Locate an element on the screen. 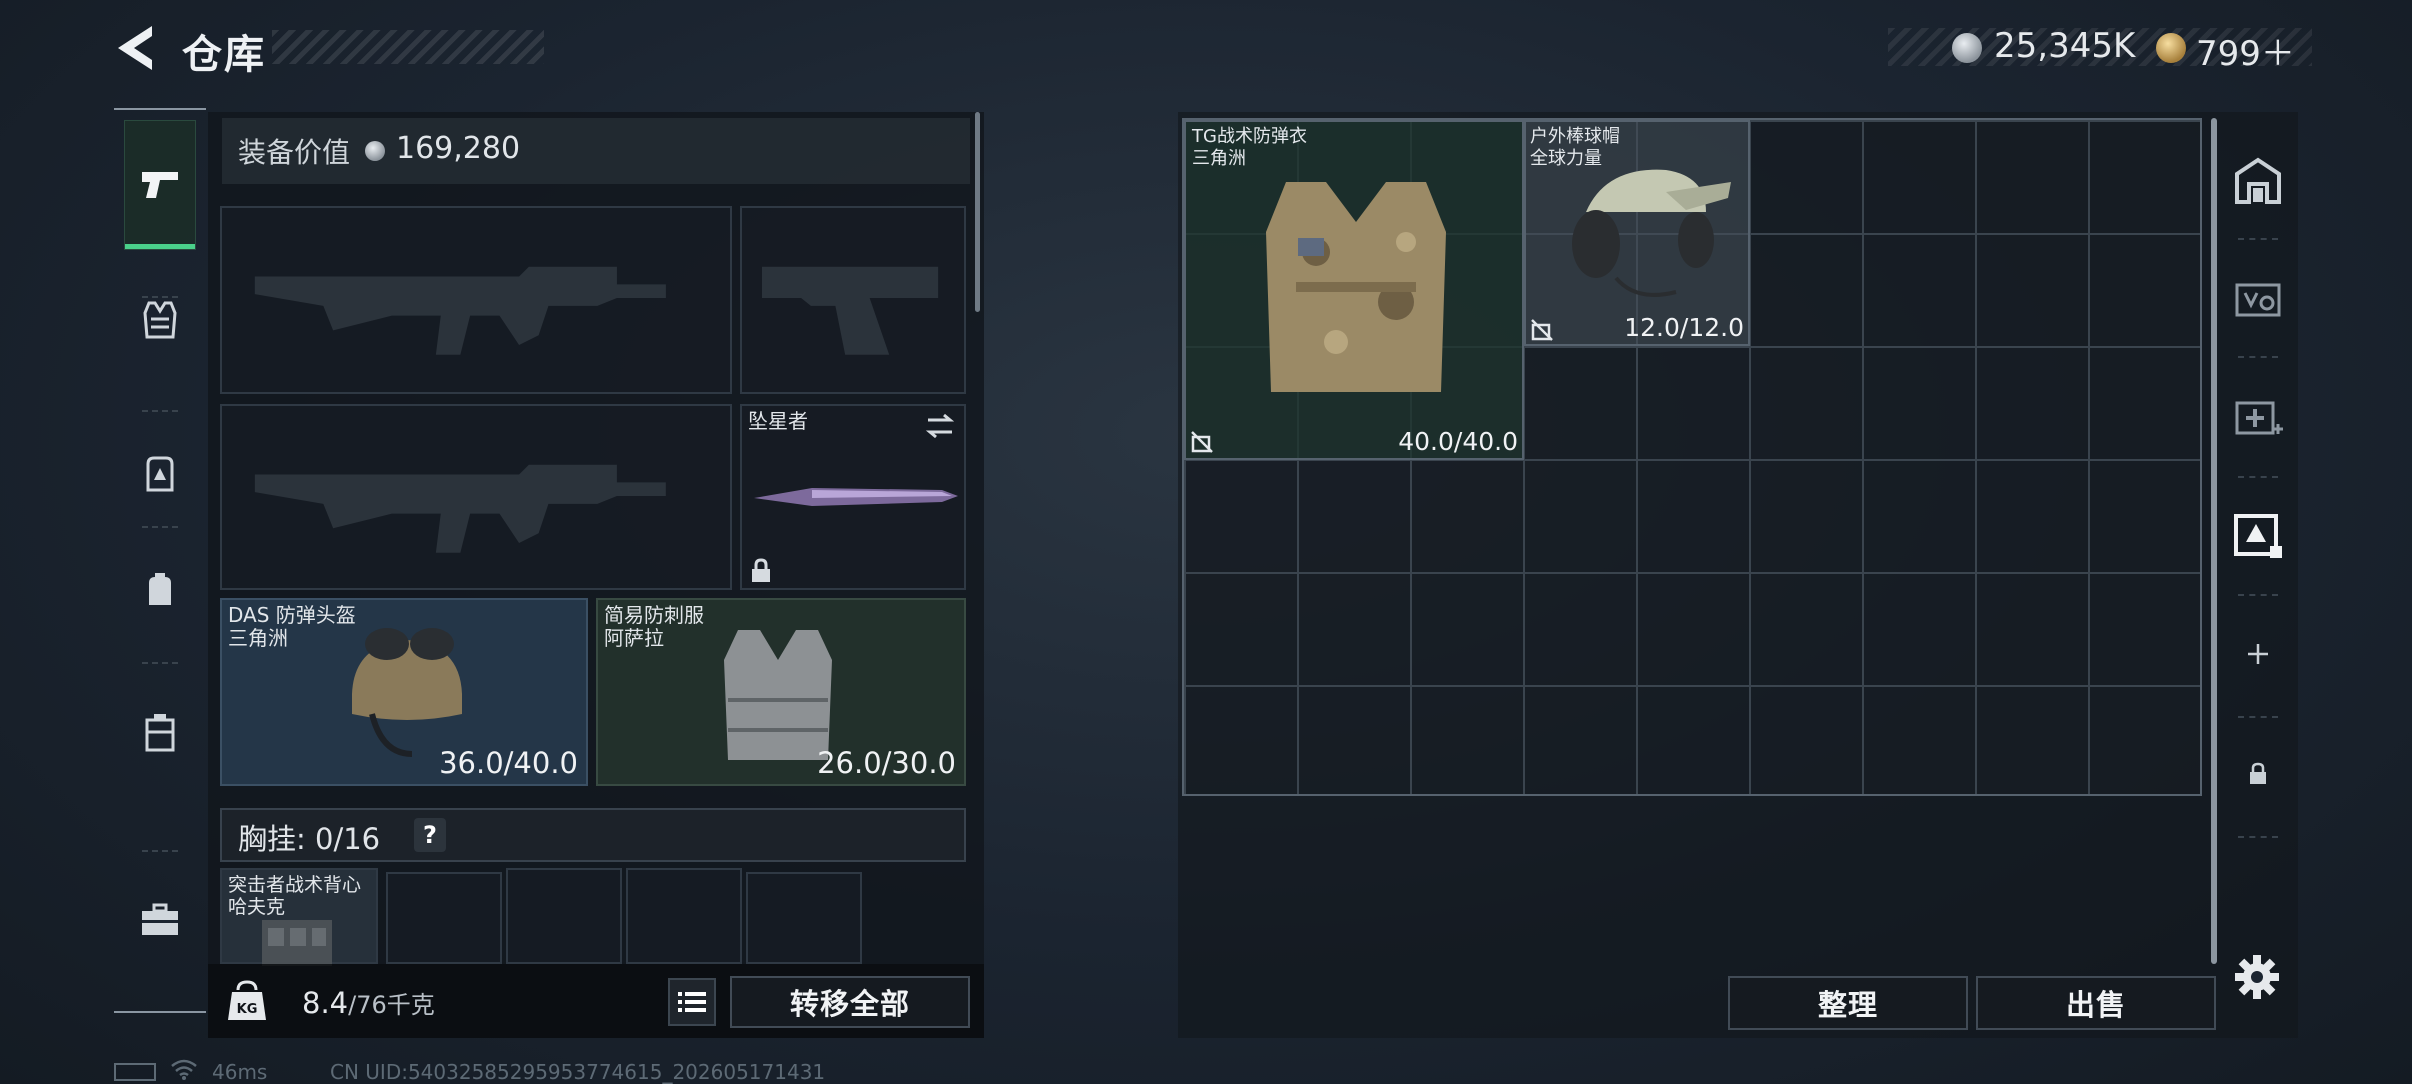 This screenshot has height=1084, width=2412. sidearm-slot is located at coordinates (853, 300).